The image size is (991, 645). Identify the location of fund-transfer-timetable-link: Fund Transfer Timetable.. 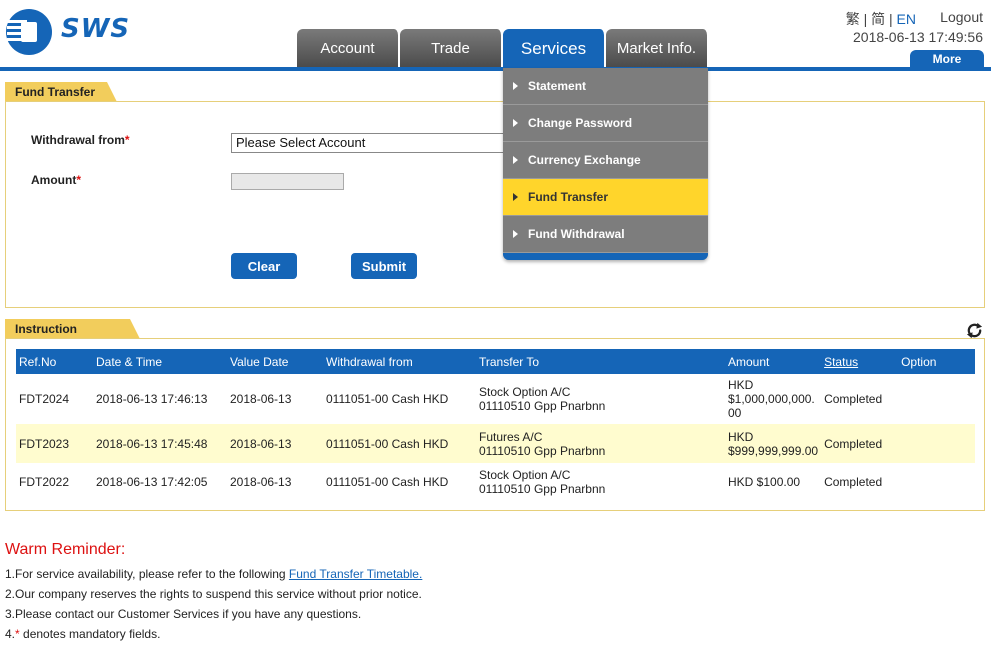
(355, 574).